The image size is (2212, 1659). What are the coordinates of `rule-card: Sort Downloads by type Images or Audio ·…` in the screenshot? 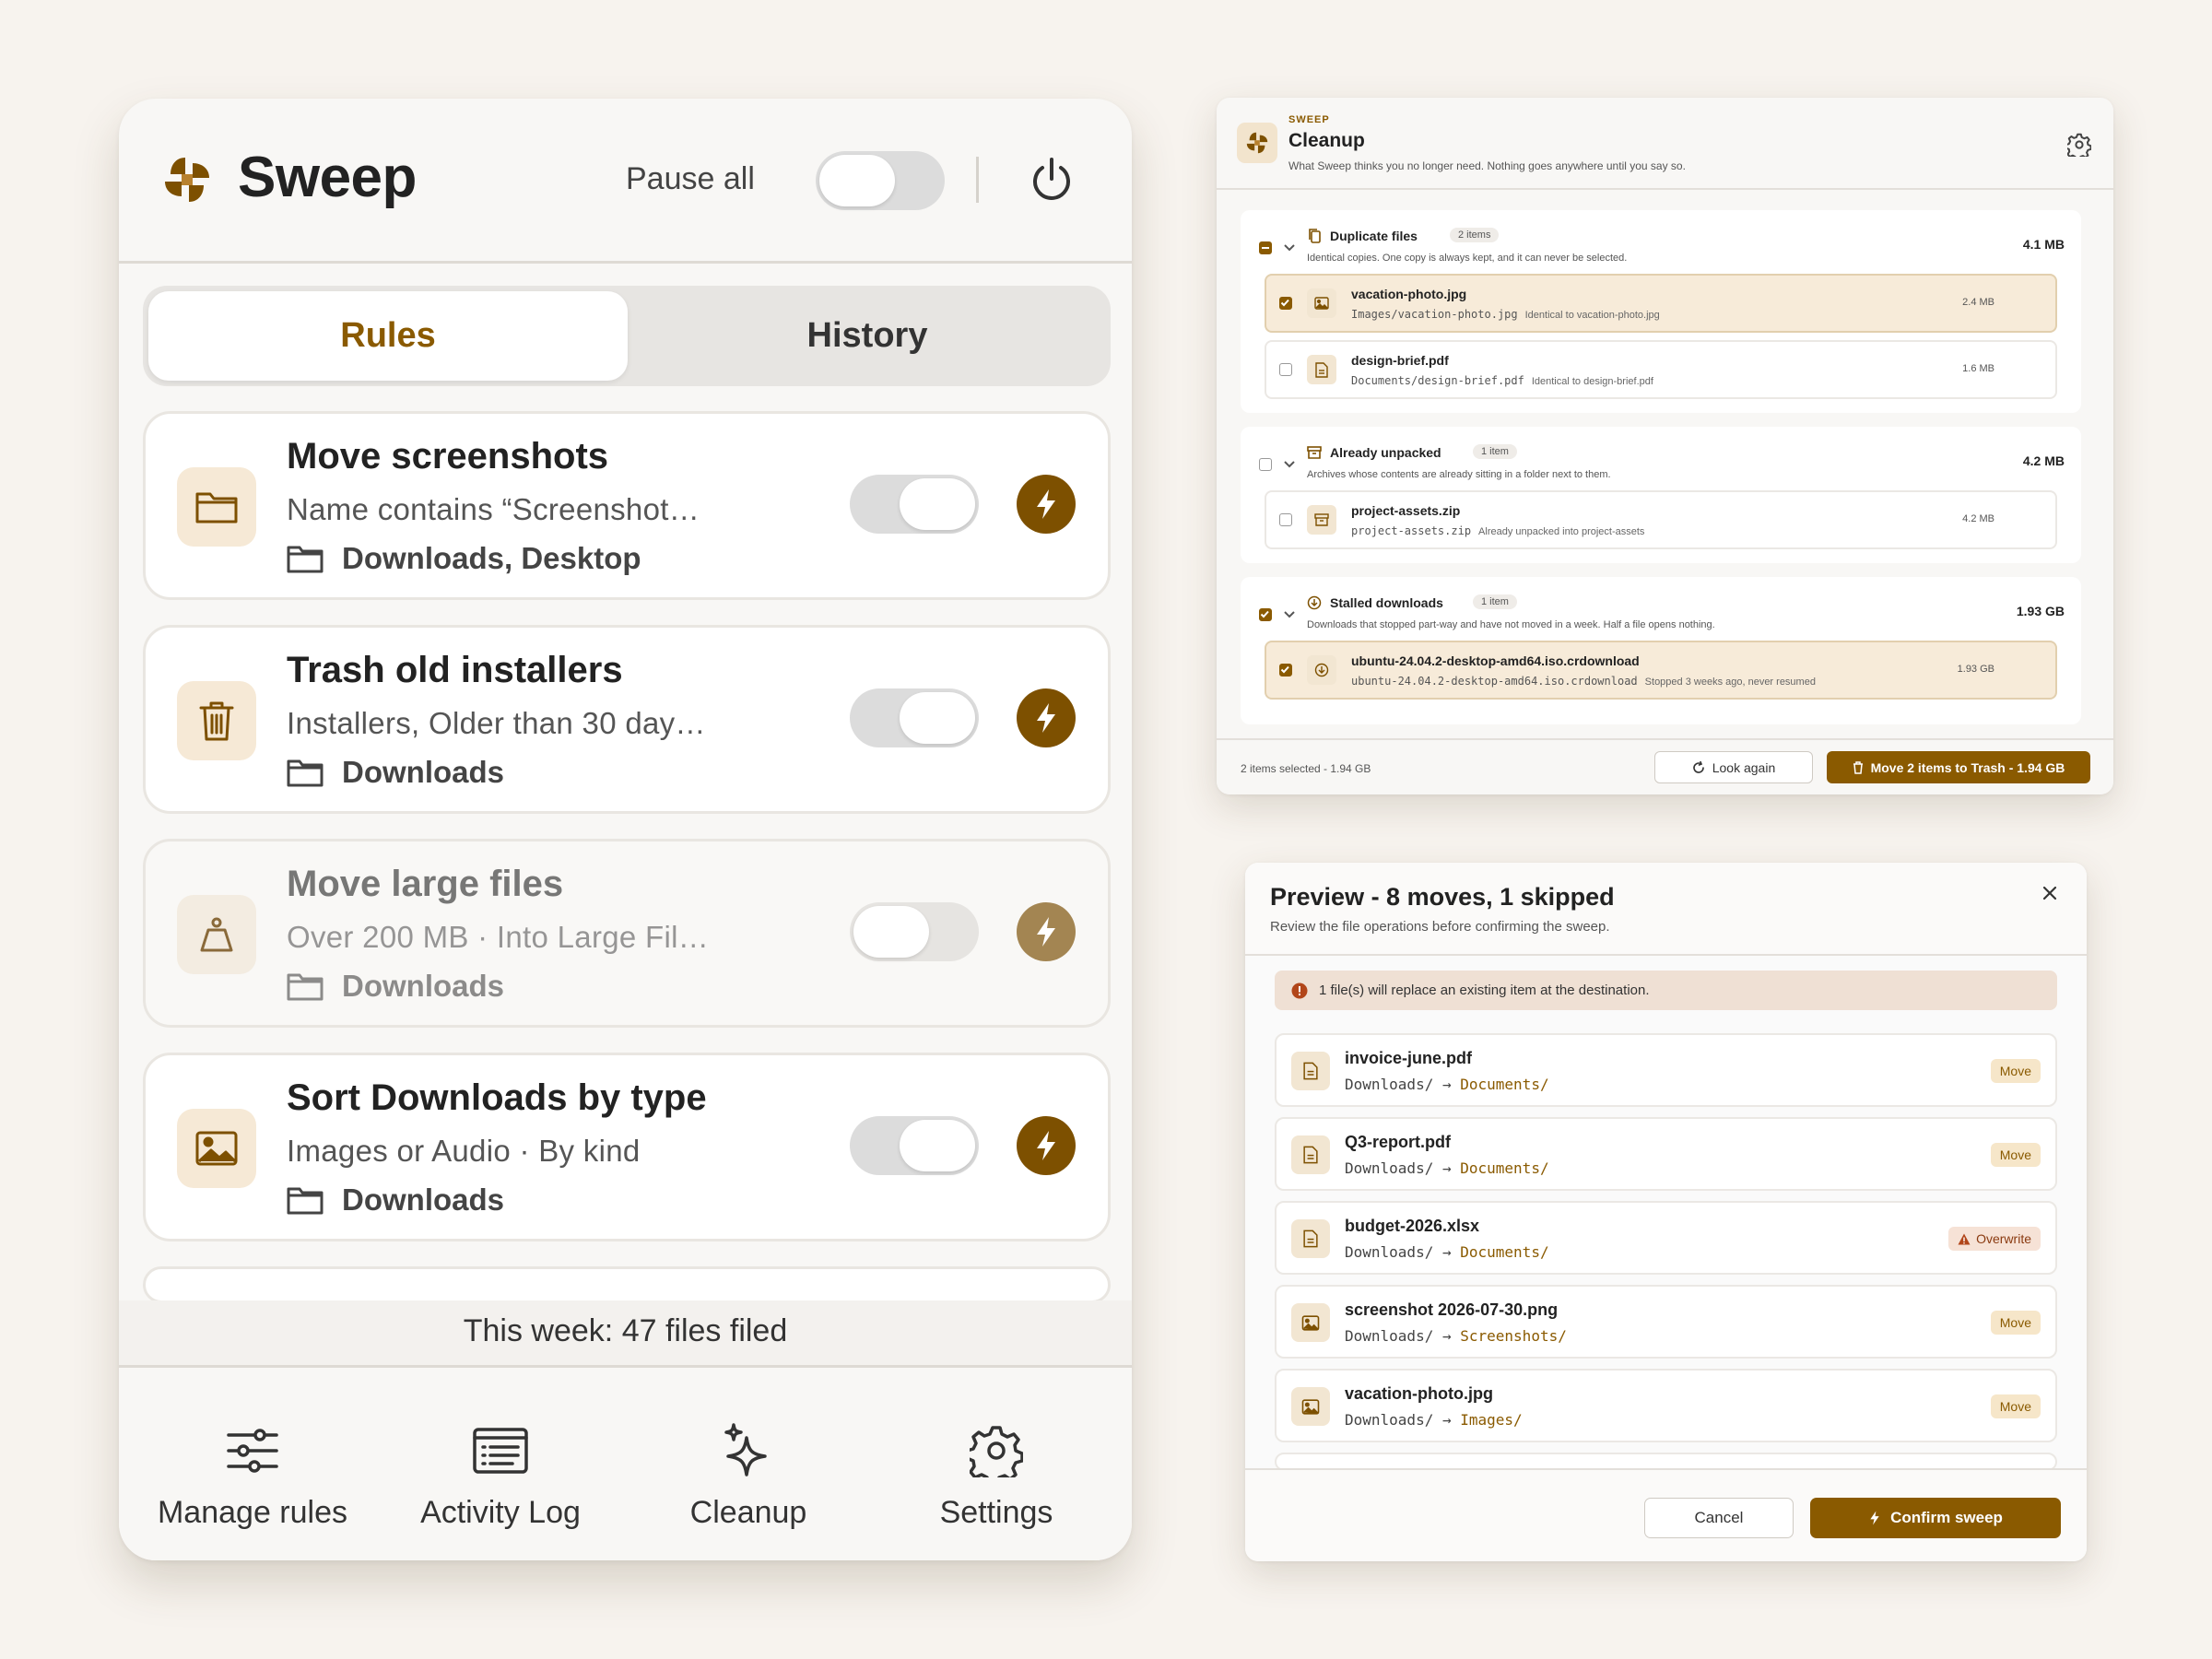 It's located at (627, 1147).